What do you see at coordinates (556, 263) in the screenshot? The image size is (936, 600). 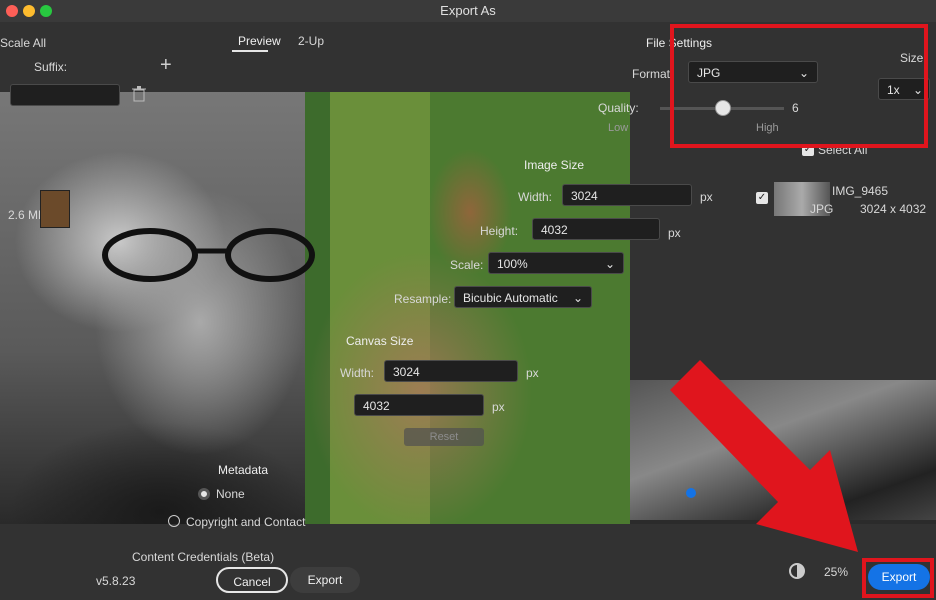 I see `scale-select: 100% ⌄` at bounding box center [556, 263].